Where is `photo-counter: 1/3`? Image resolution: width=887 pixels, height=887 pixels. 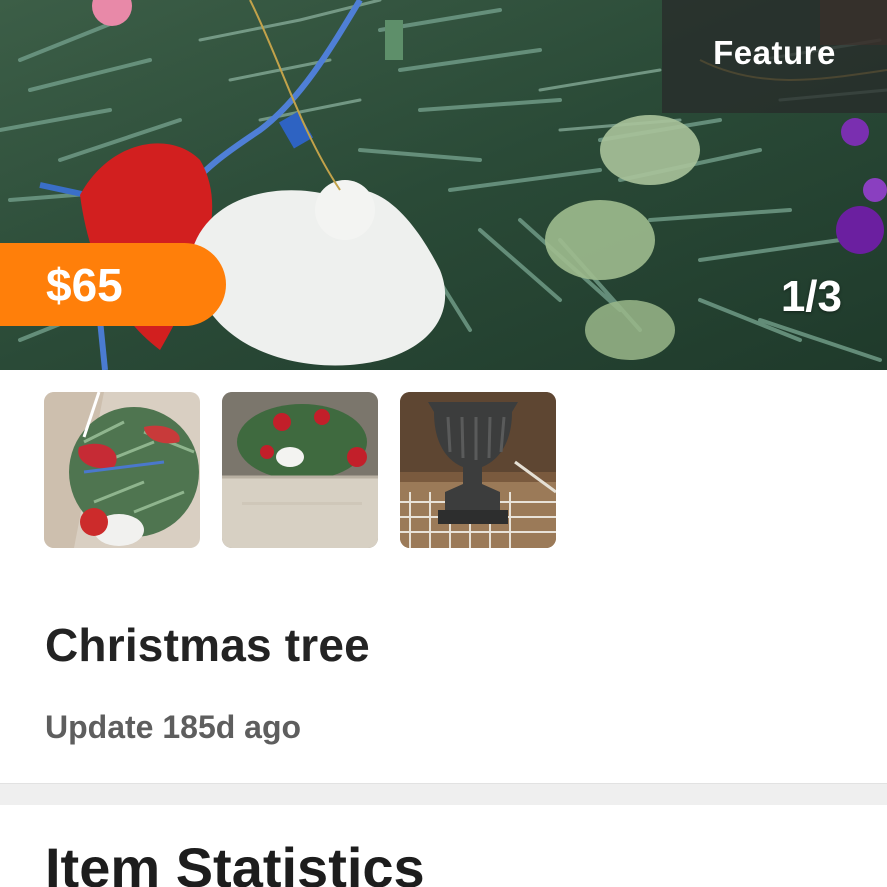
photo-counter: 1/3 is located at coordinates (811, 296).